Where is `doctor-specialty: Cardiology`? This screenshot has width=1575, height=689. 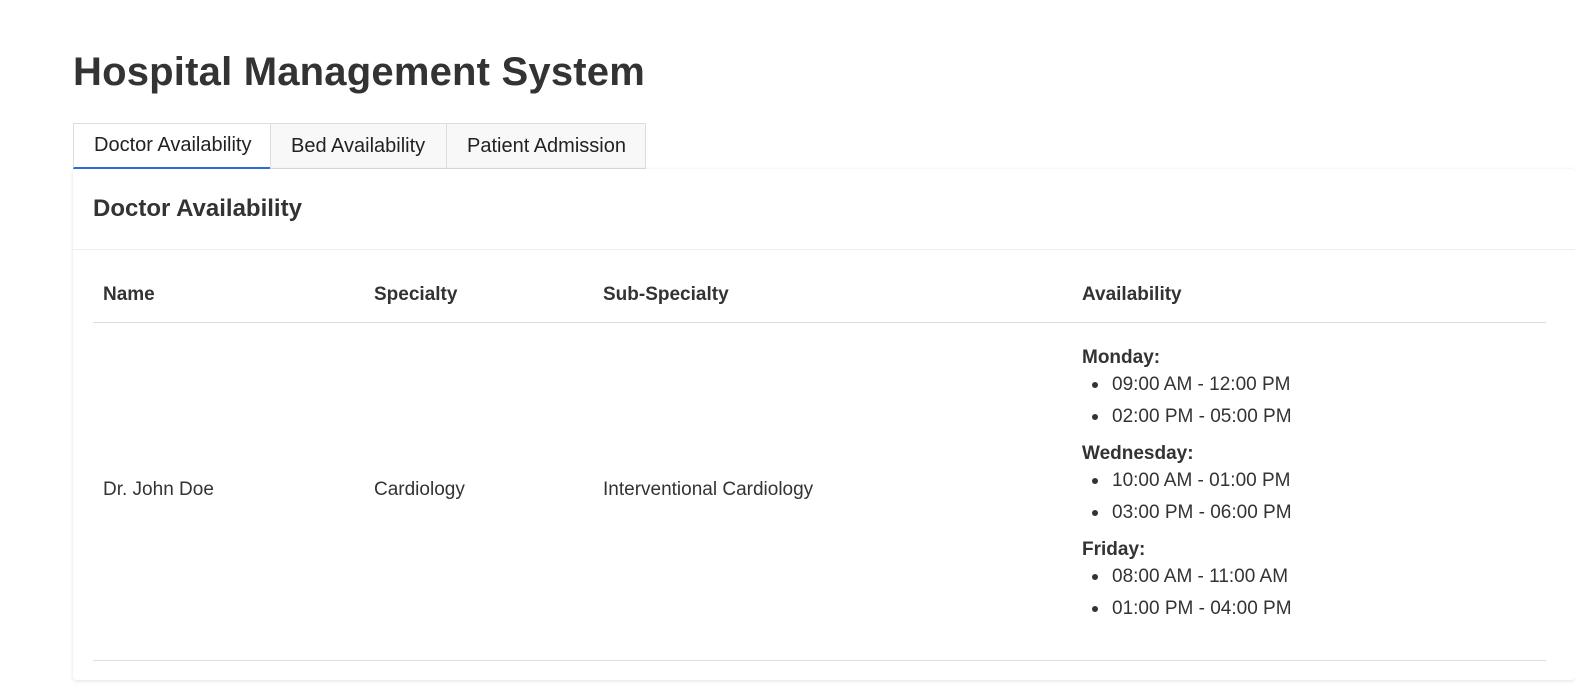
doctor-specialty: Cardiology is located at coordinates (419, 489).